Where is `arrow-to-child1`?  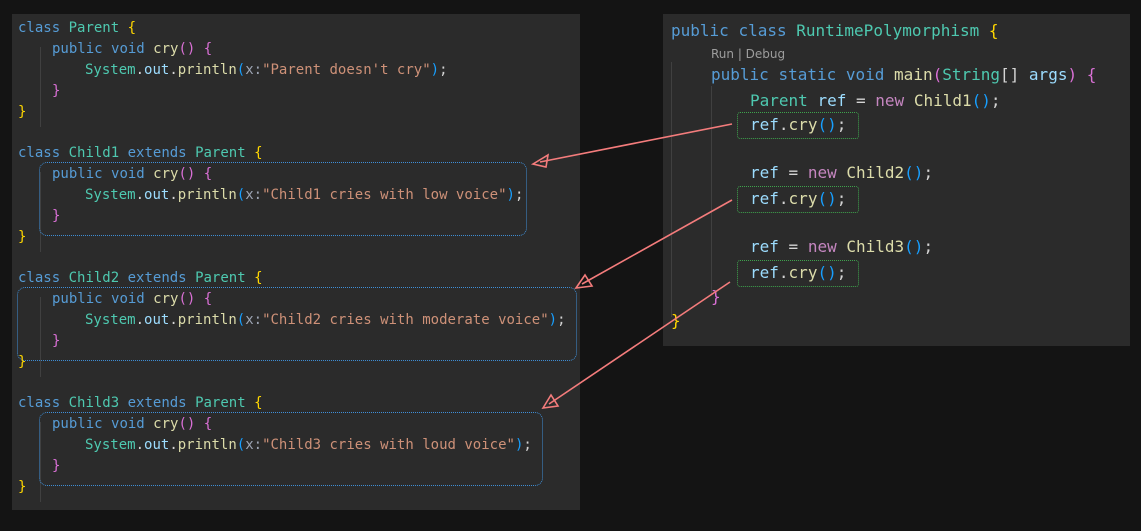
arrow-to-child1 is located at coordinates (631, 145).